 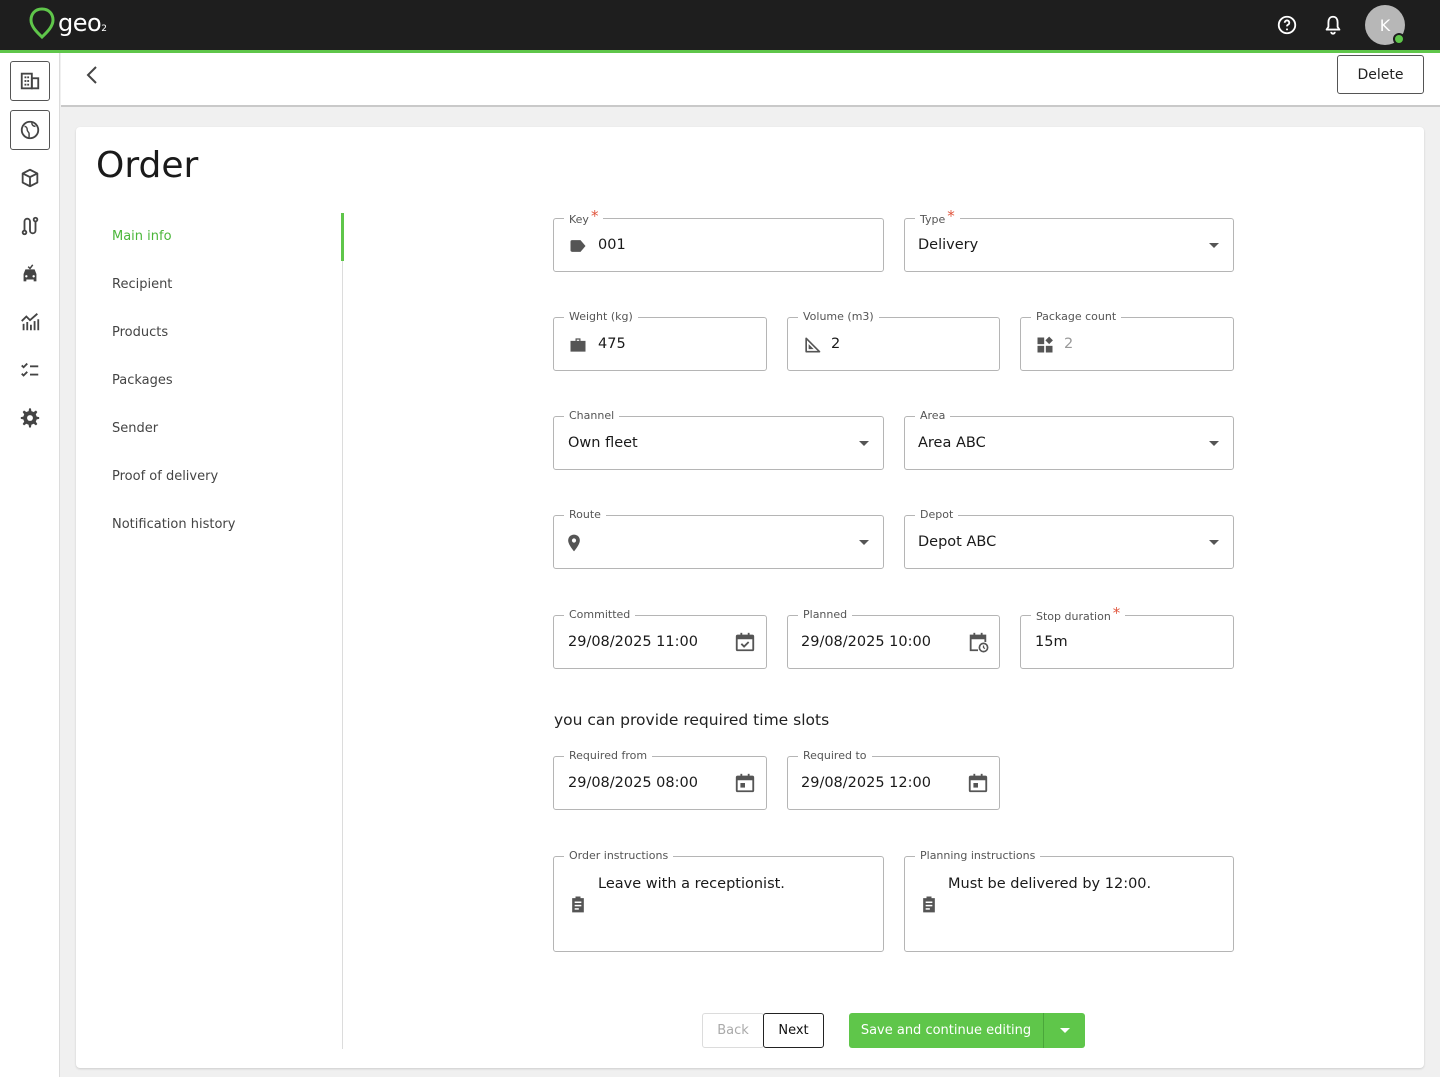 I want to click on rail-settings-button, so click(x=30, y=418).